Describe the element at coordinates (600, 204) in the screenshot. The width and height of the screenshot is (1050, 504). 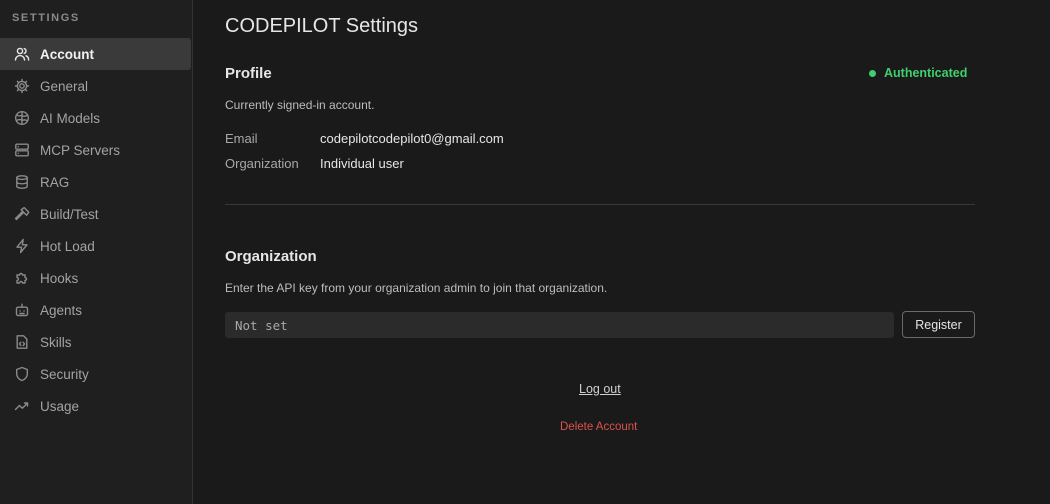
I see `section-divider` at that location.